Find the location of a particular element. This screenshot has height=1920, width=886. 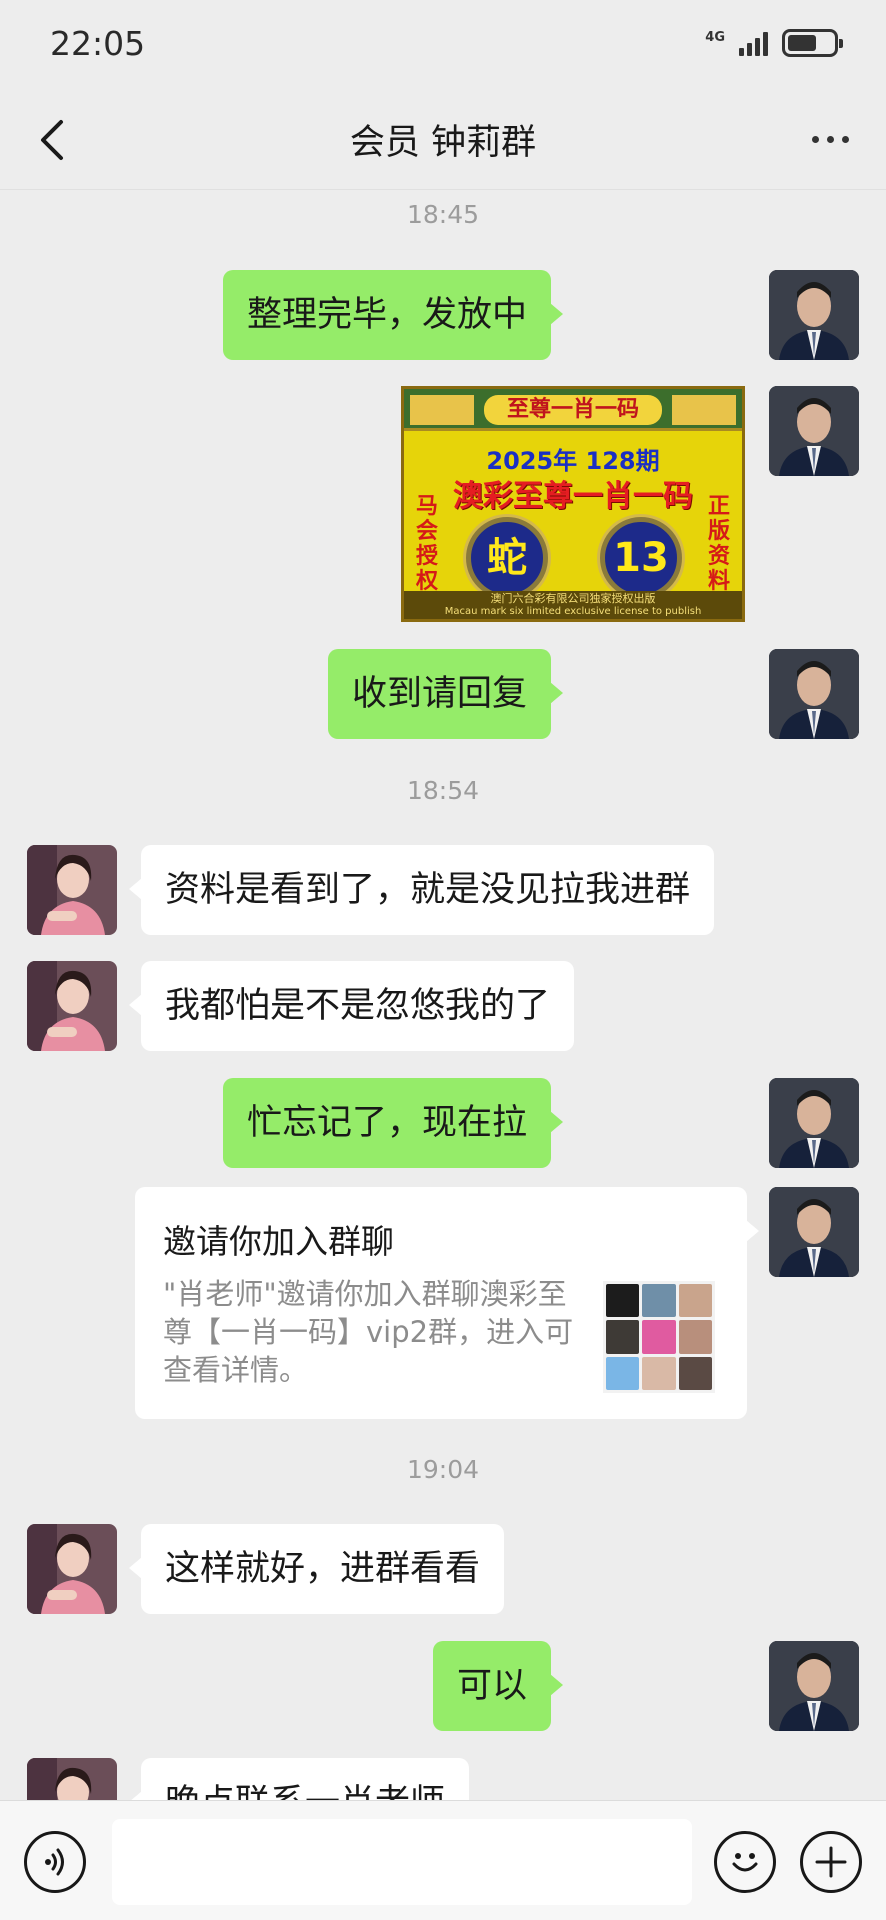

title-bar: 会员 钟莉群 is located at coordinates (443, 140).